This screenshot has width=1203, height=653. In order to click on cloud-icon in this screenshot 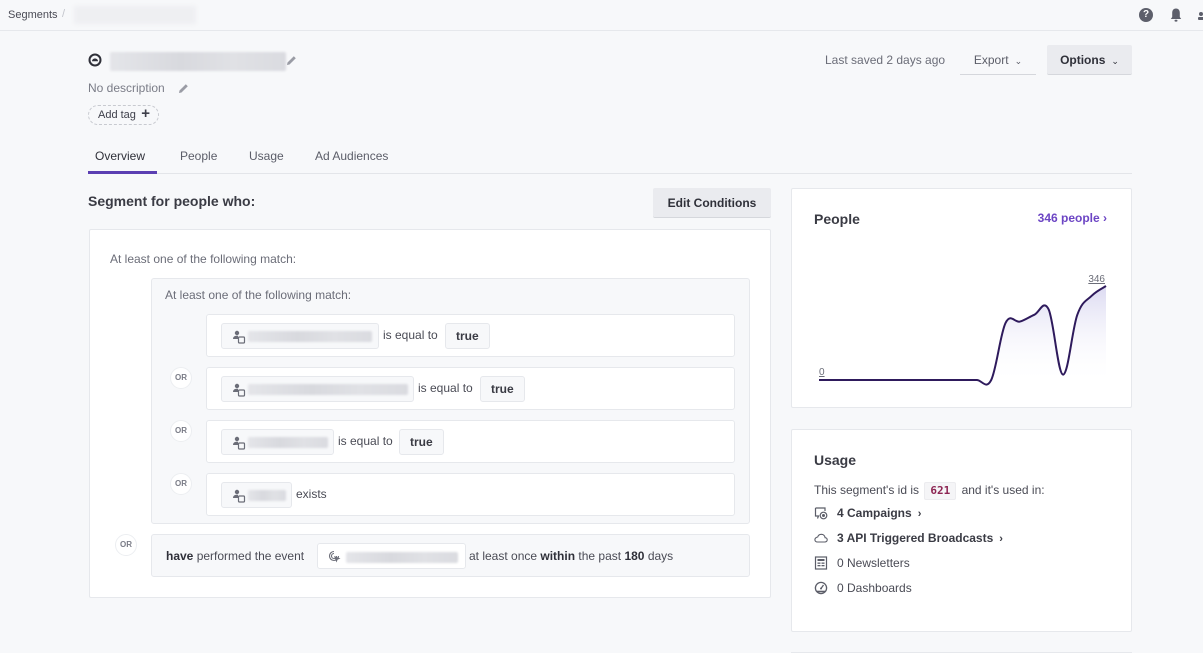, I will do `click(821, 538)`.